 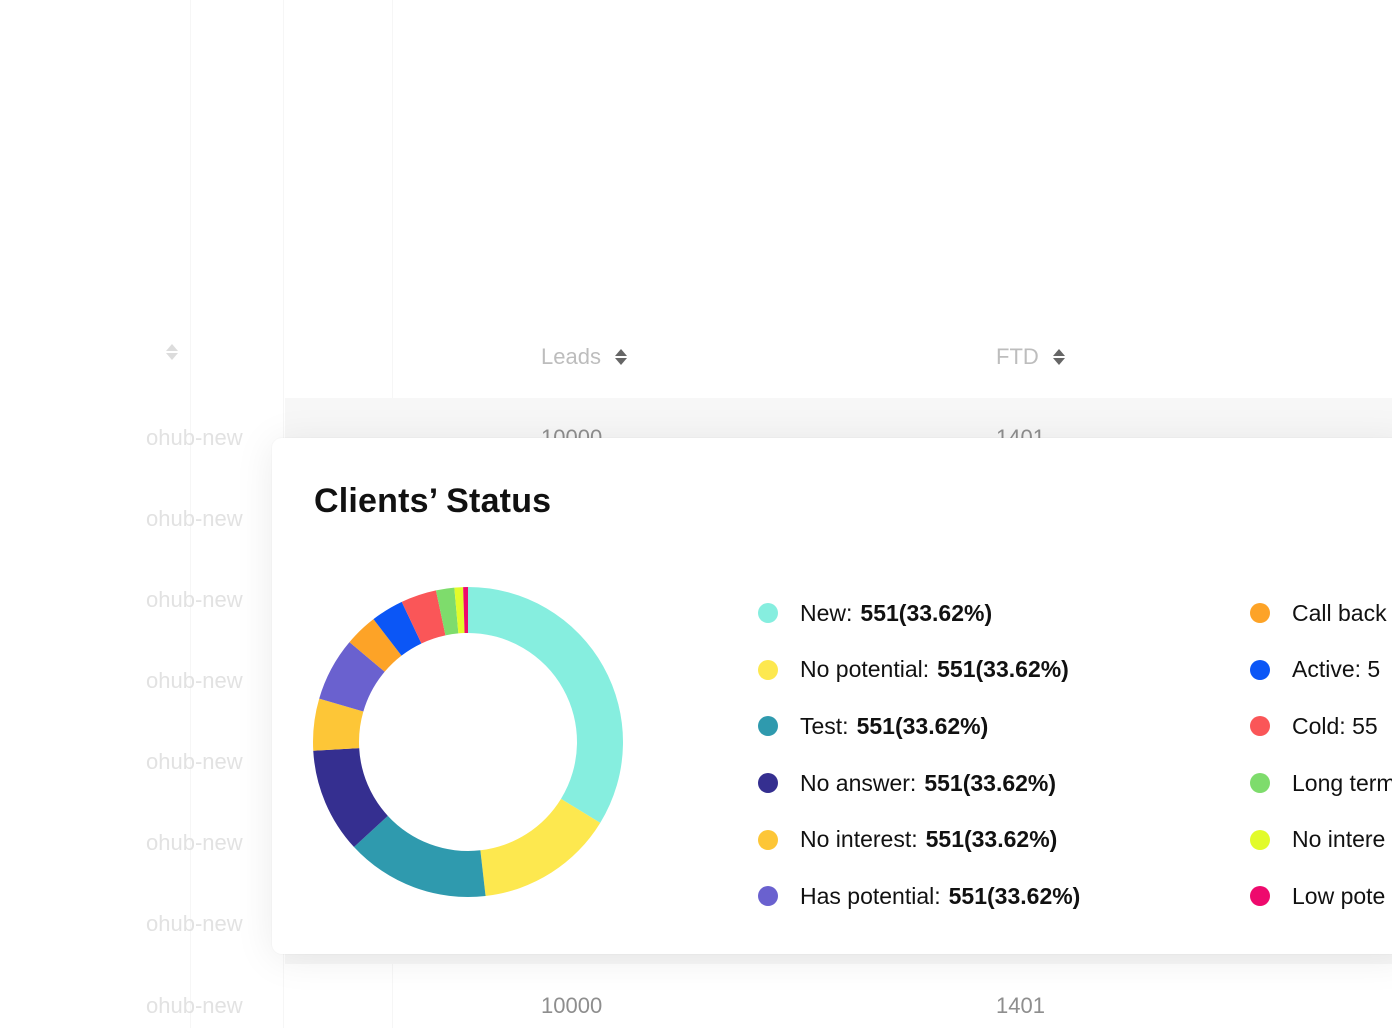 I want to click on legend-item: Test: 551(33.62%), so click(x=919, y=726).